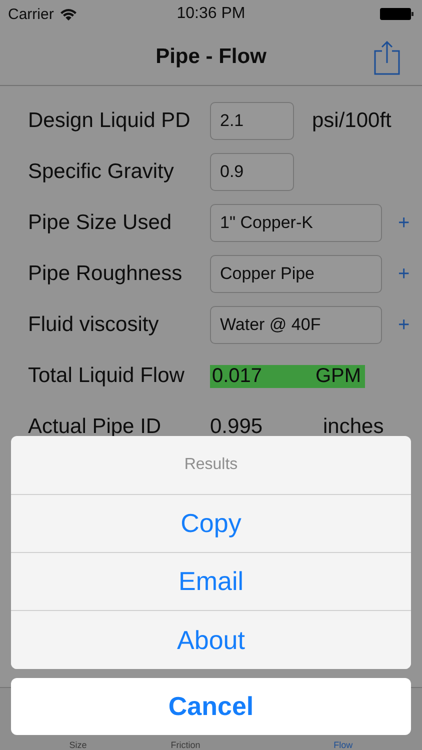  I want to click on field-label: Fluid viscosity, so click(94, 325).